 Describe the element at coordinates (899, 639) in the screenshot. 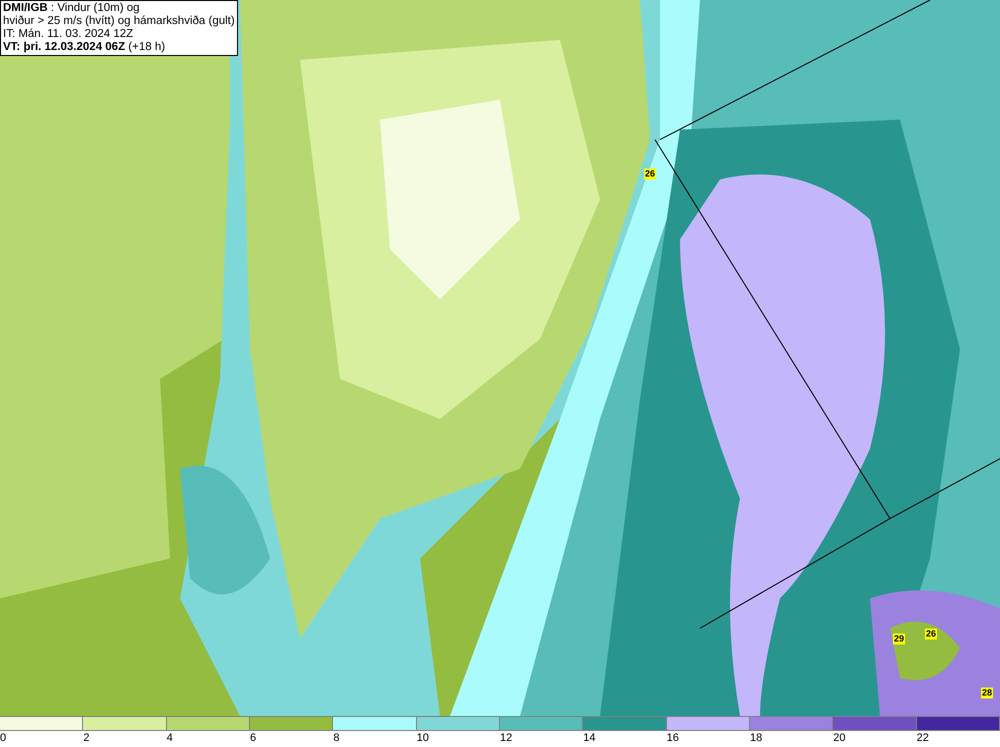

I see `gust-label: 29` at that location.